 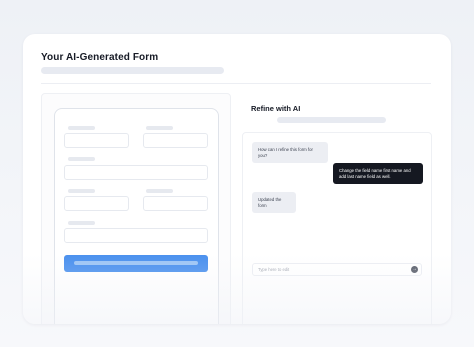 I want to click on ai-message: Updated the form, so click(x=274, y=203).